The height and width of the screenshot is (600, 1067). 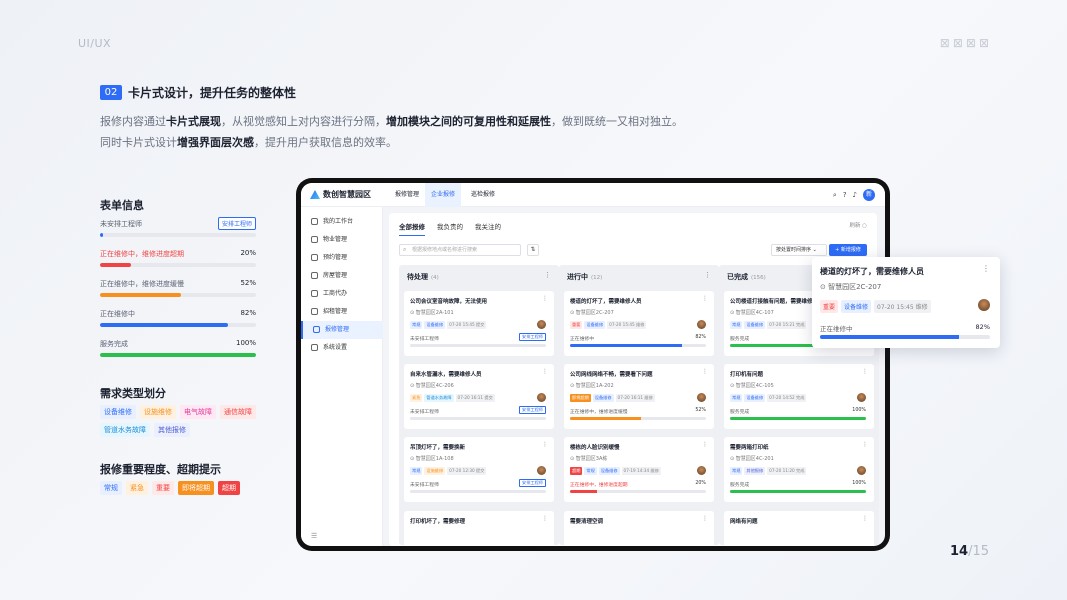 I want to click on filter-icon: ⇅, so click(x=533, y=250).